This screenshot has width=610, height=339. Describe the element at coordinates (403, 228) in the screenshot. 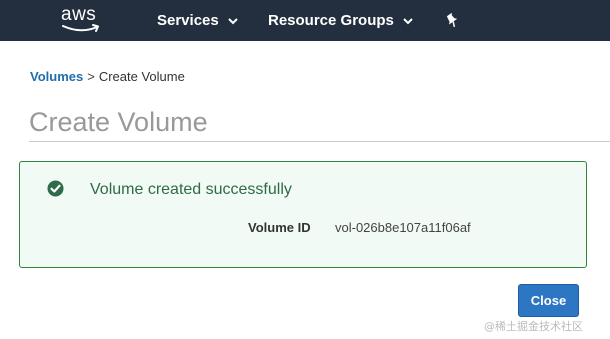

I see `volume-id-value: vol-026b8e107a11f06af` at that location.